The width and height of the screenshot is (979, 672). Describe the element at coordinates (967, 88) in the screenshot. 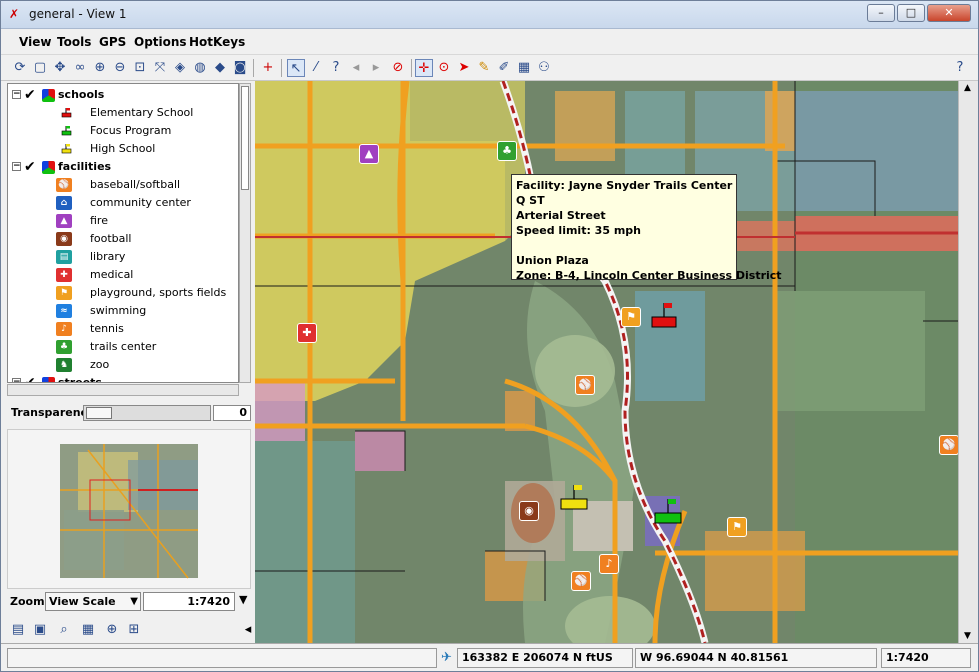

I see `chevron-up-icon: ▲` at that location.